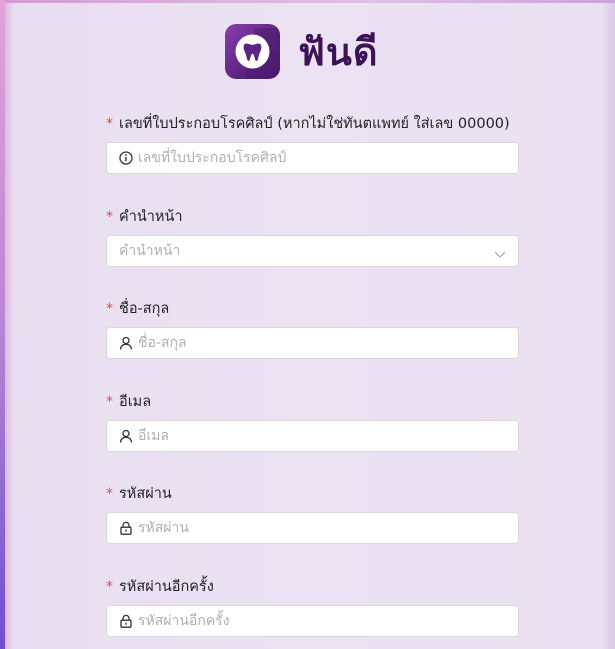 Image resolution: width=615 pixels, height=649 pixels. What do you see at coordinates (144, 309) in the screenshot?
I see `fullname-label-text: ชื่อ-สกุล` at bounding box center [144, 309].